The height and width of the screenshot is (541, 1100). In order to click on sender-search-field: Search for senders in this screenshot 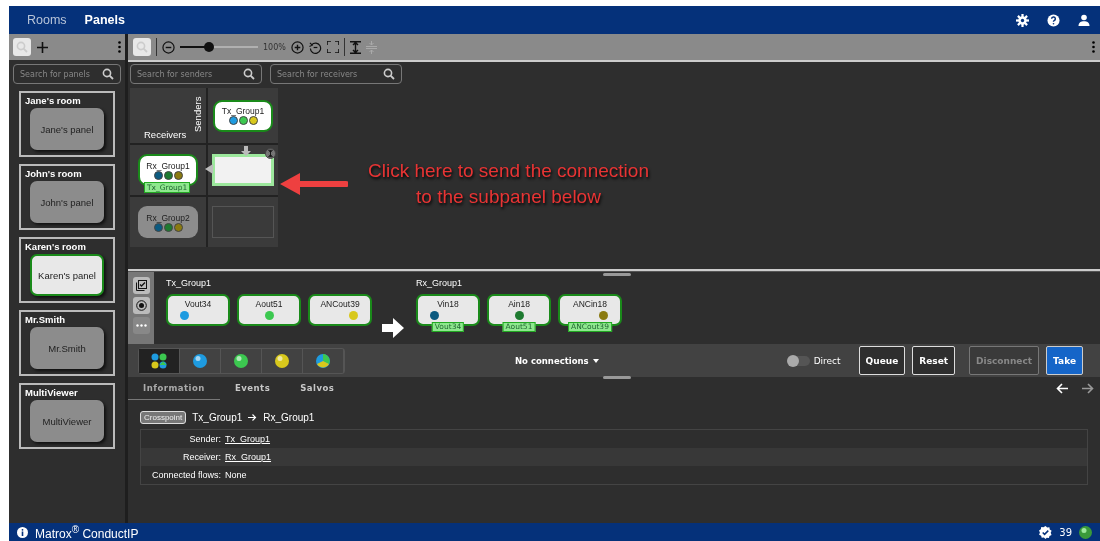, I will do `click(196, 74)`.